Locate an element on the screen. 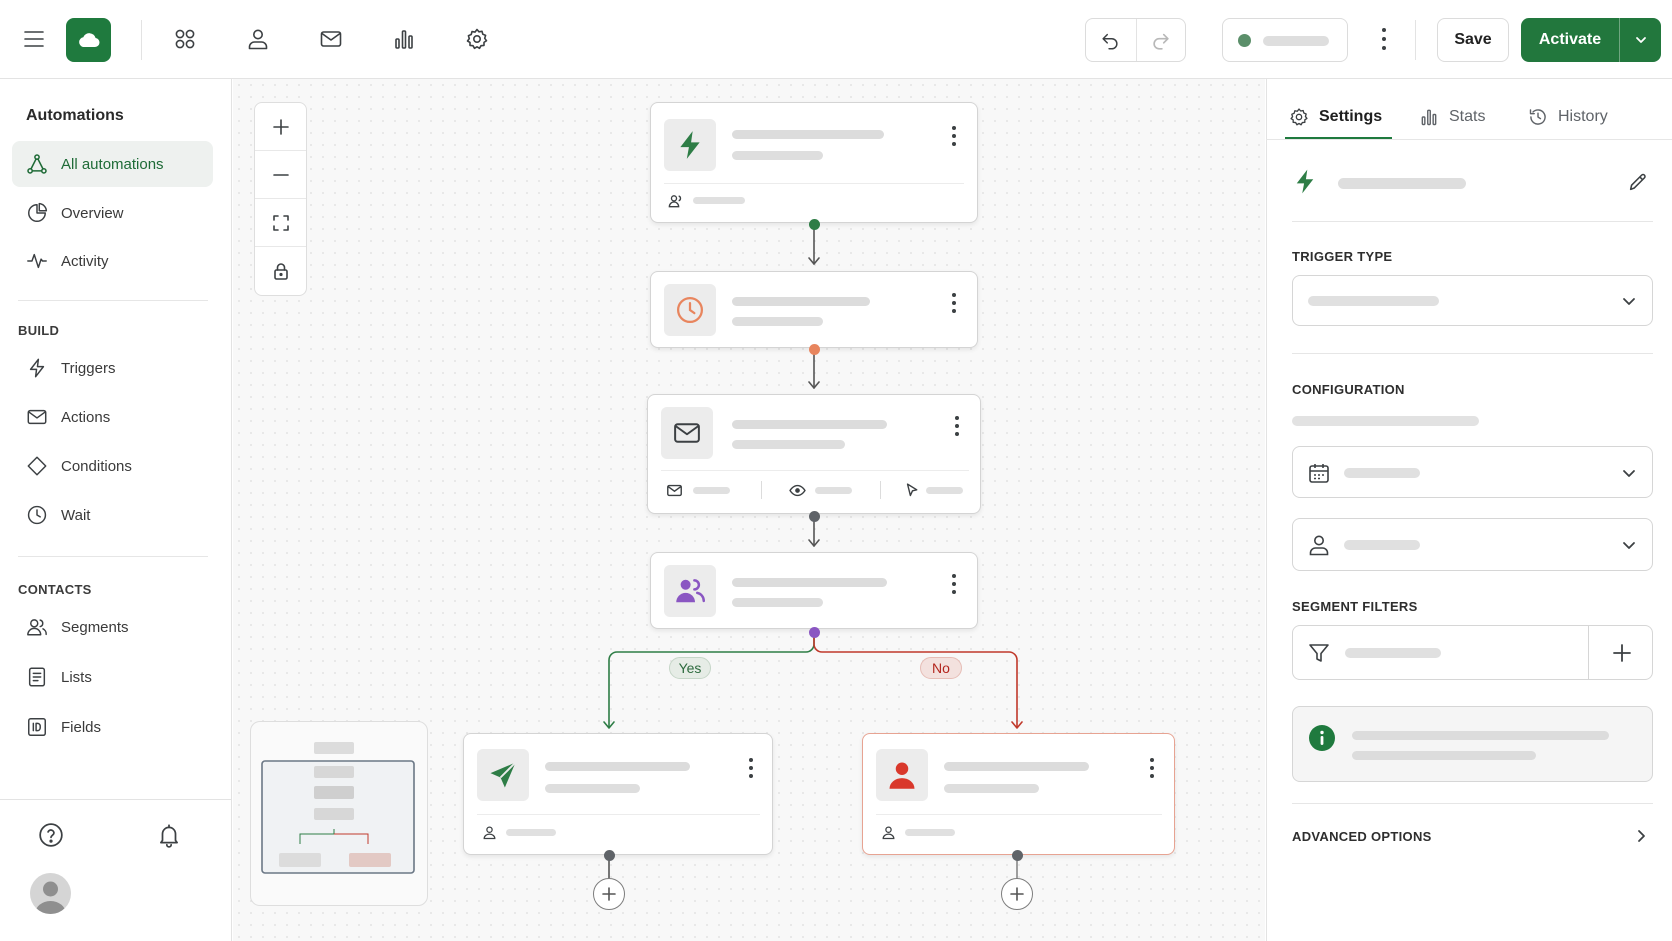 The width and height of the screenshot is (1672, 941). tab-history: History is located at coordinates (1567, 117).